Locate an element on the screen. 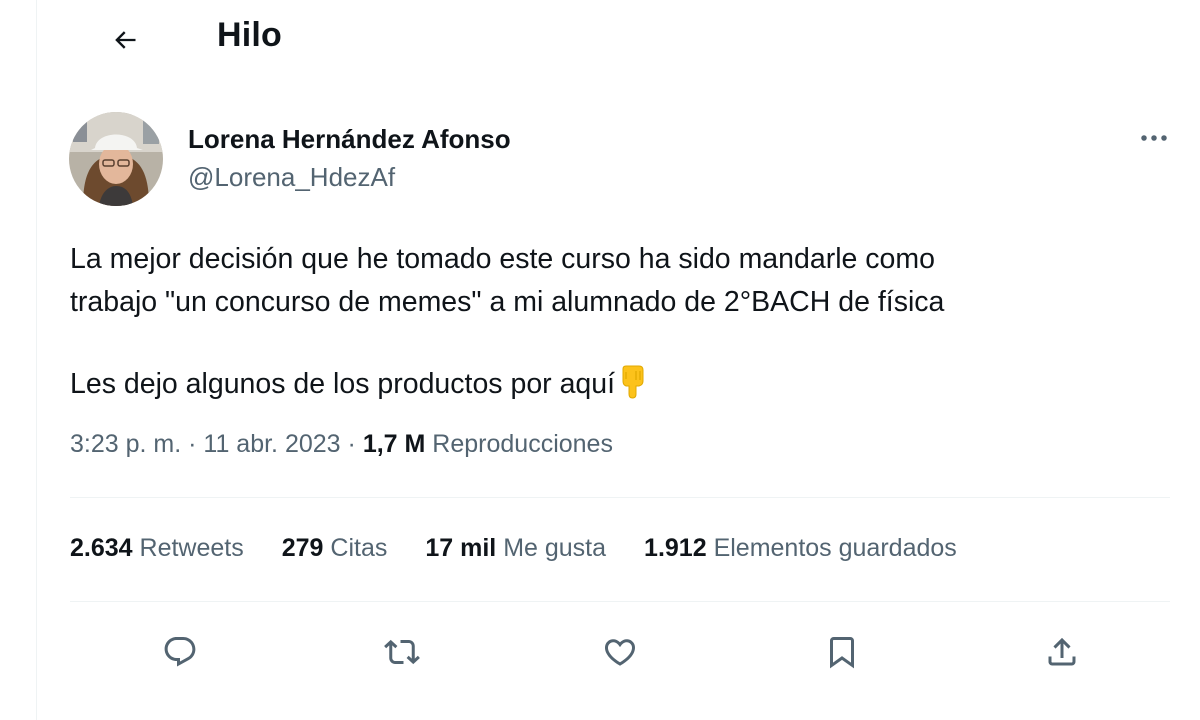  retweet-button is located at coordinates (402, 652).